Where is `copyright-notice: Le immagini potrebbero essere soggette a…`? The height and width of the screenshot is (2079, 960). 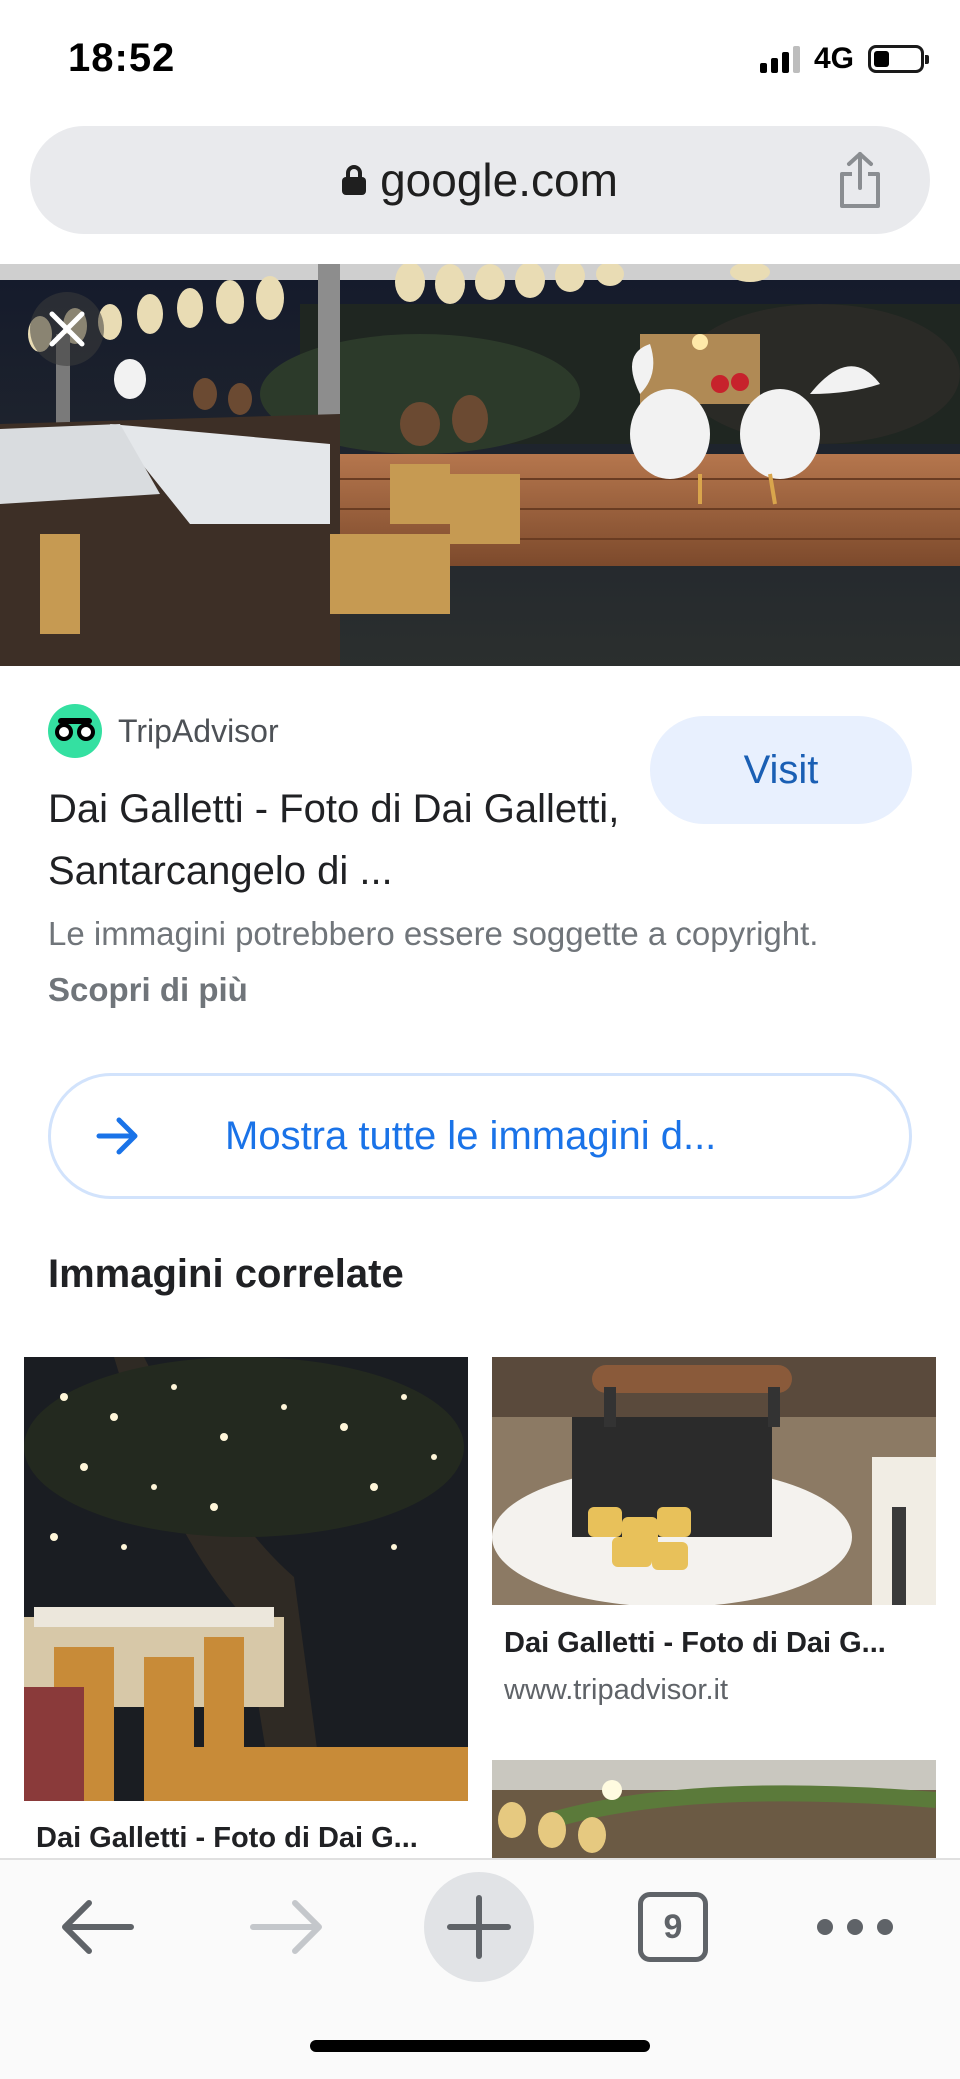
copyright-notice: Le immagini potrebbero essere soggette a… is located at coordinates (458, 962).